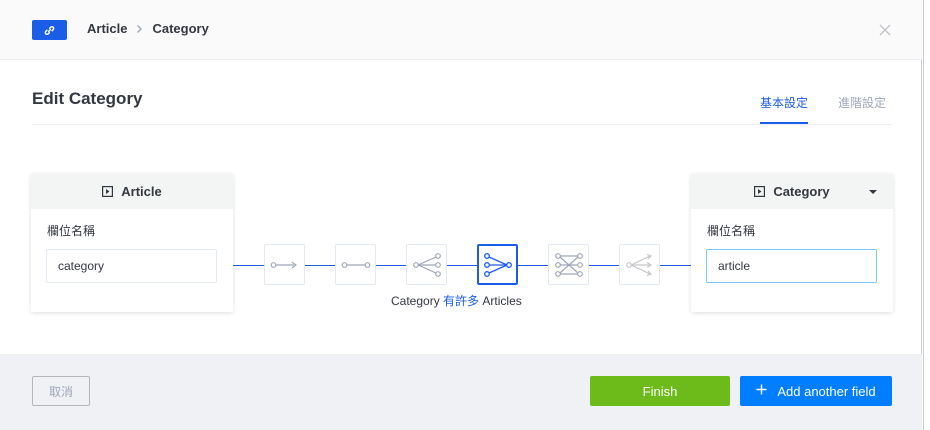 This screenshot has width=930, height=430. What do you see at coordinates (415, 301) in the screenshot?
I see `relation-caption-left: Category` at bounding box center [415, 301].